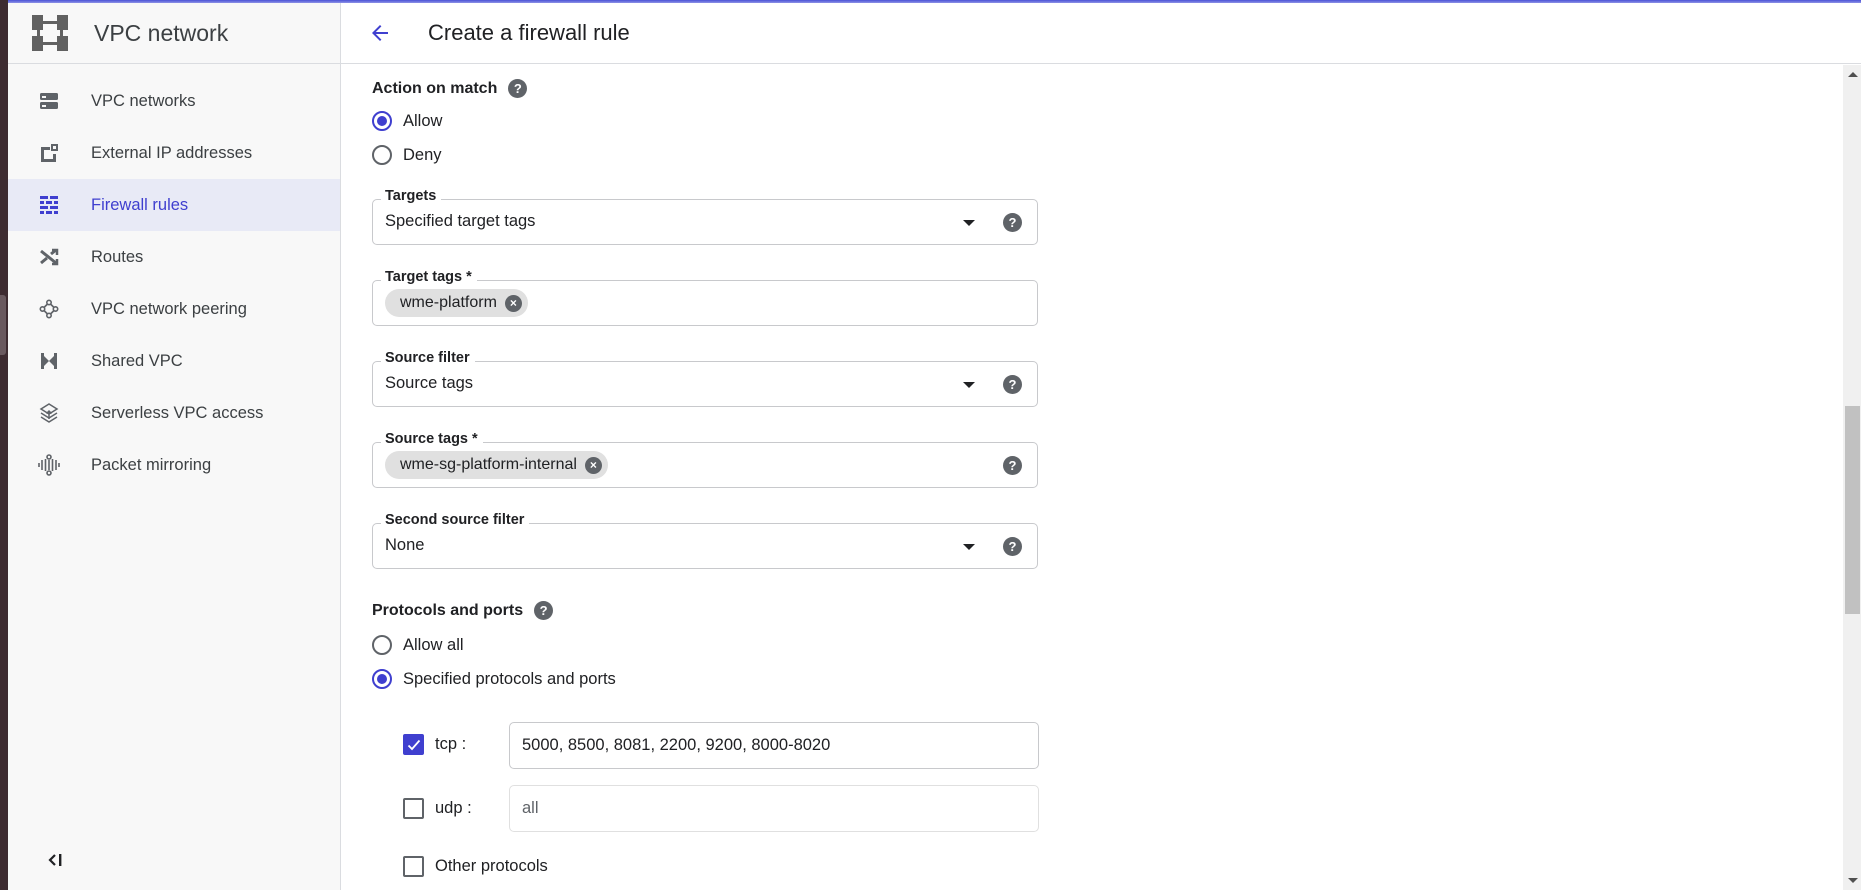  What do you see at coordinates (705, 297) in the screenshot?
I see `target-tags-input: Target tags * wme-platform ×` at bounding box center [705, 297].